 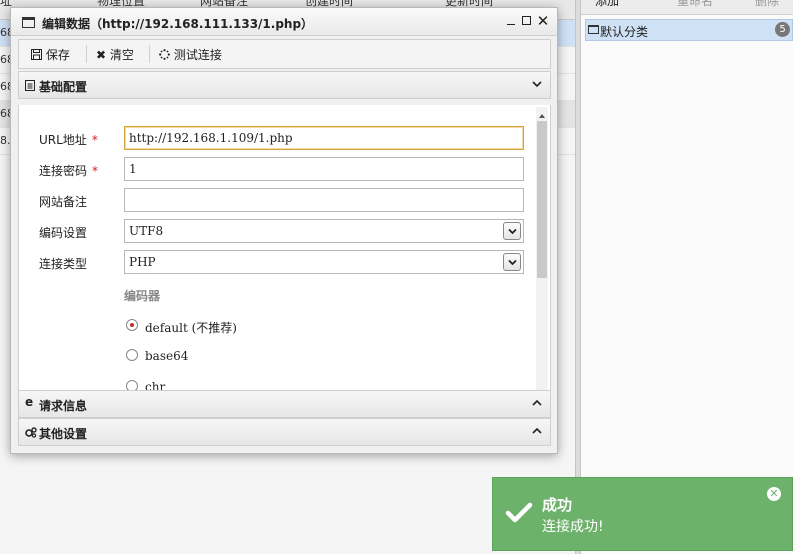 I want to click on connection-type-select: PHP, so click(x=324, y=262).